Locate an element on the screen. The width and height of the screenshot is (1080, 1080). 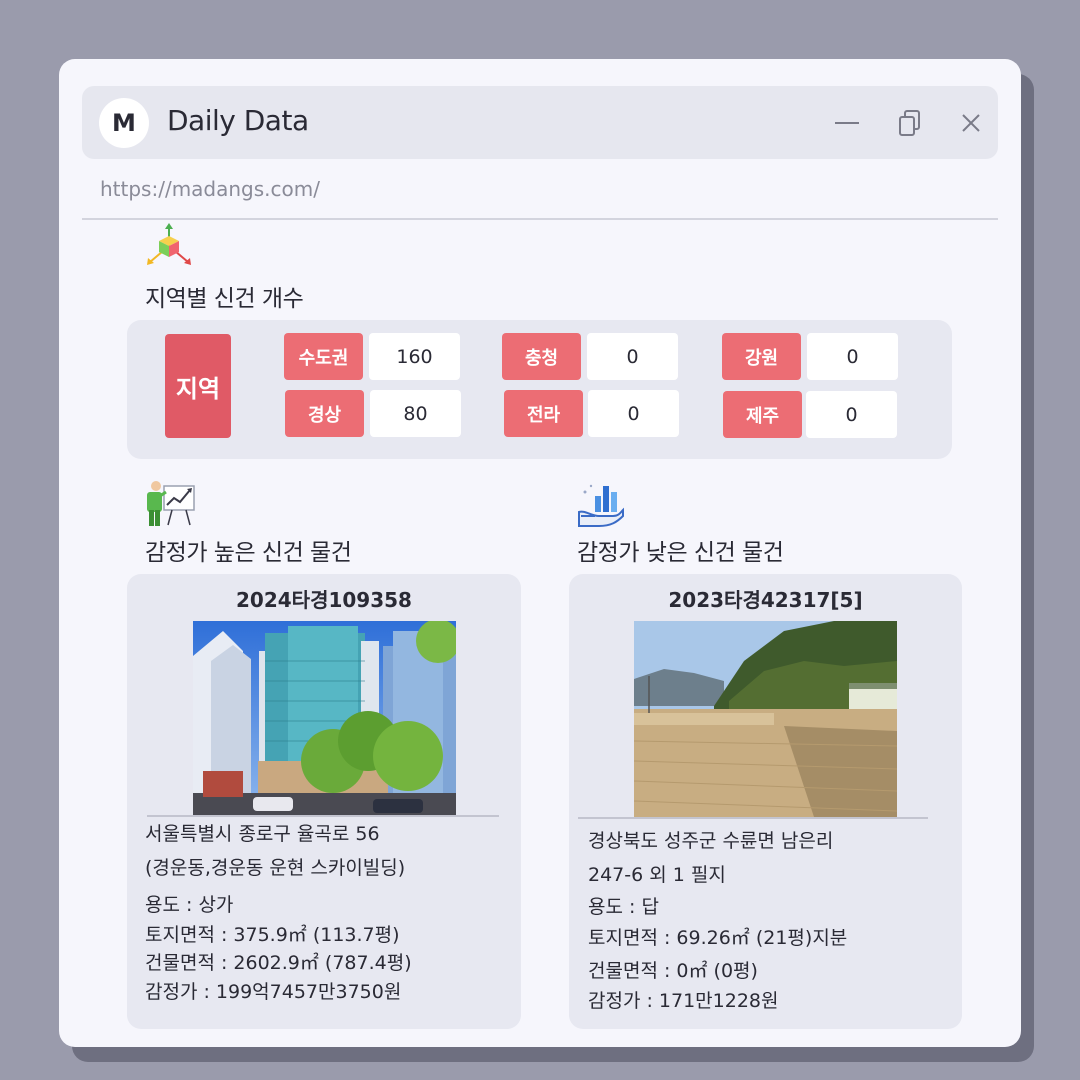
property-photo-farmland is located at coordinates (765, 719).